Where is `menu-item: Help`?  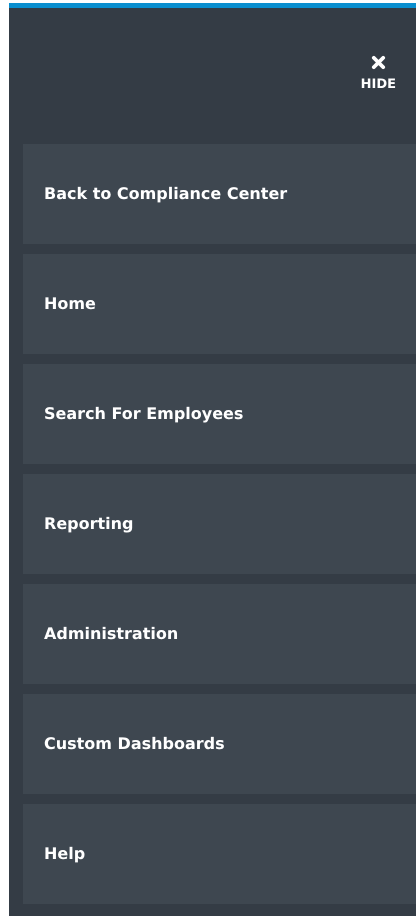
menu-item: Help is located at coordinates (219, 854).